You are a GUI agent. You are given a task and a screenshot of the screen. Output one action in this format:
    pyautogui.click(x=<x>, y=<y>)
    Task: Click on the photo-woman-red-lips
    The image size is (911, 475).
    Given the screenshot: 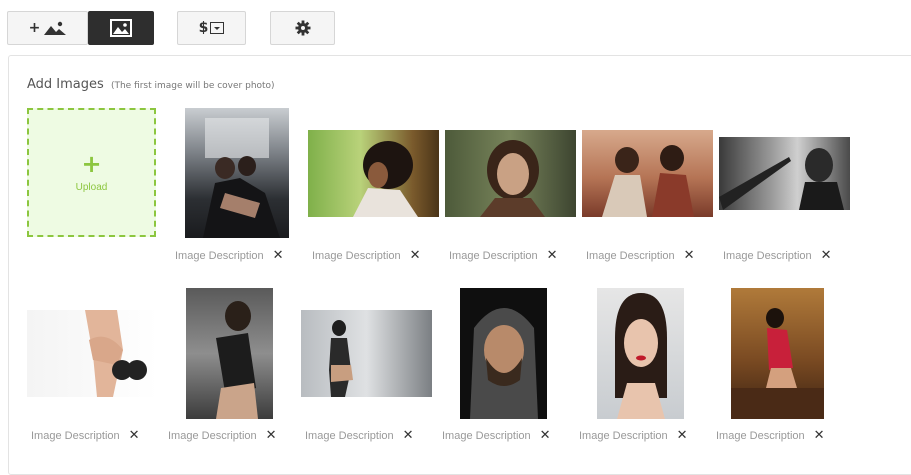 What is the action you would take?
    pyautogui.click(x=641, y=356)
    